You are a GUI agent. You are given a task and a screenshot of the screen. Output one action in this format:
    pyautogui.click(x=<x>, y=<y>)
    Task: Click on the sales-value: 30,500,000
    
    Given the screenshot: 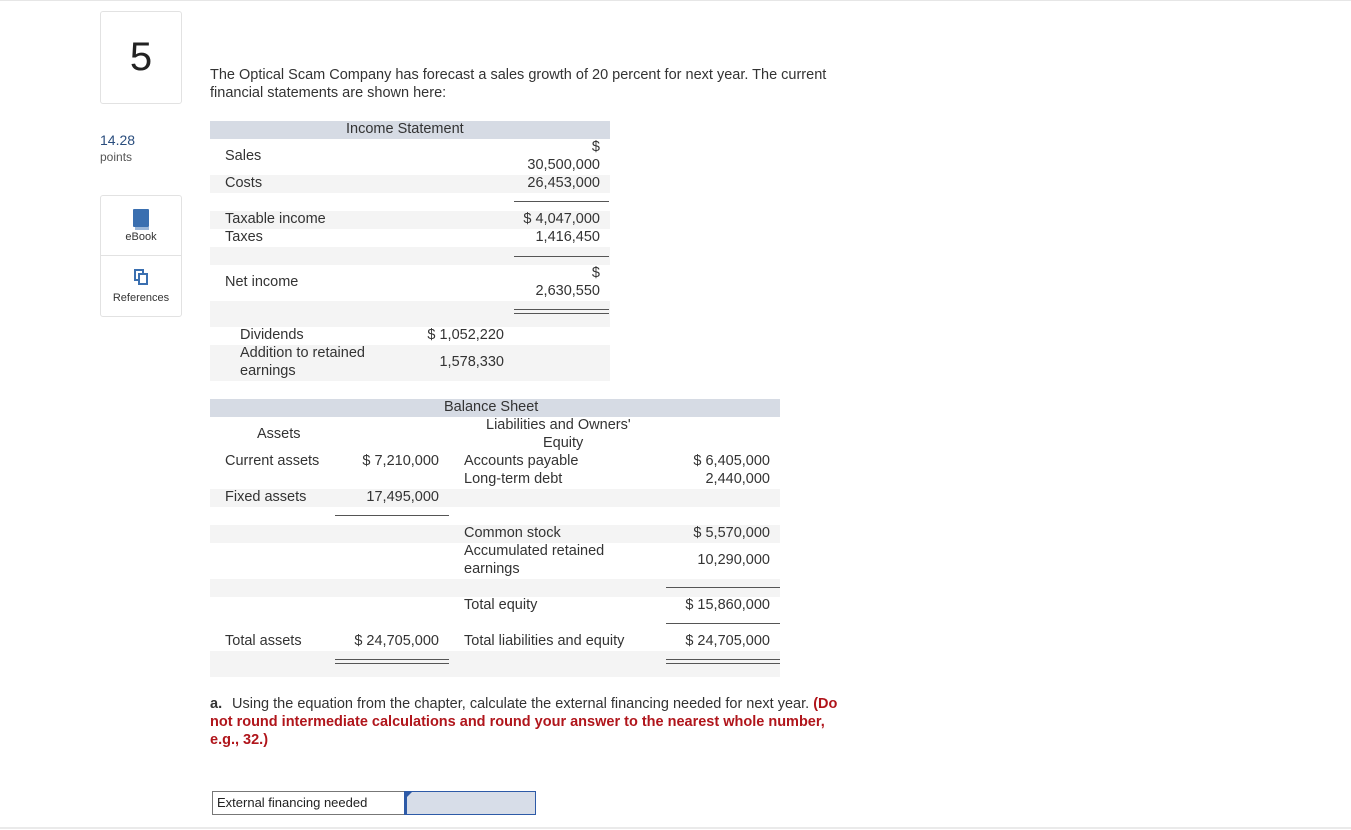 What is the action you would take?
    pyautogui.click(x=563, y=165)
    